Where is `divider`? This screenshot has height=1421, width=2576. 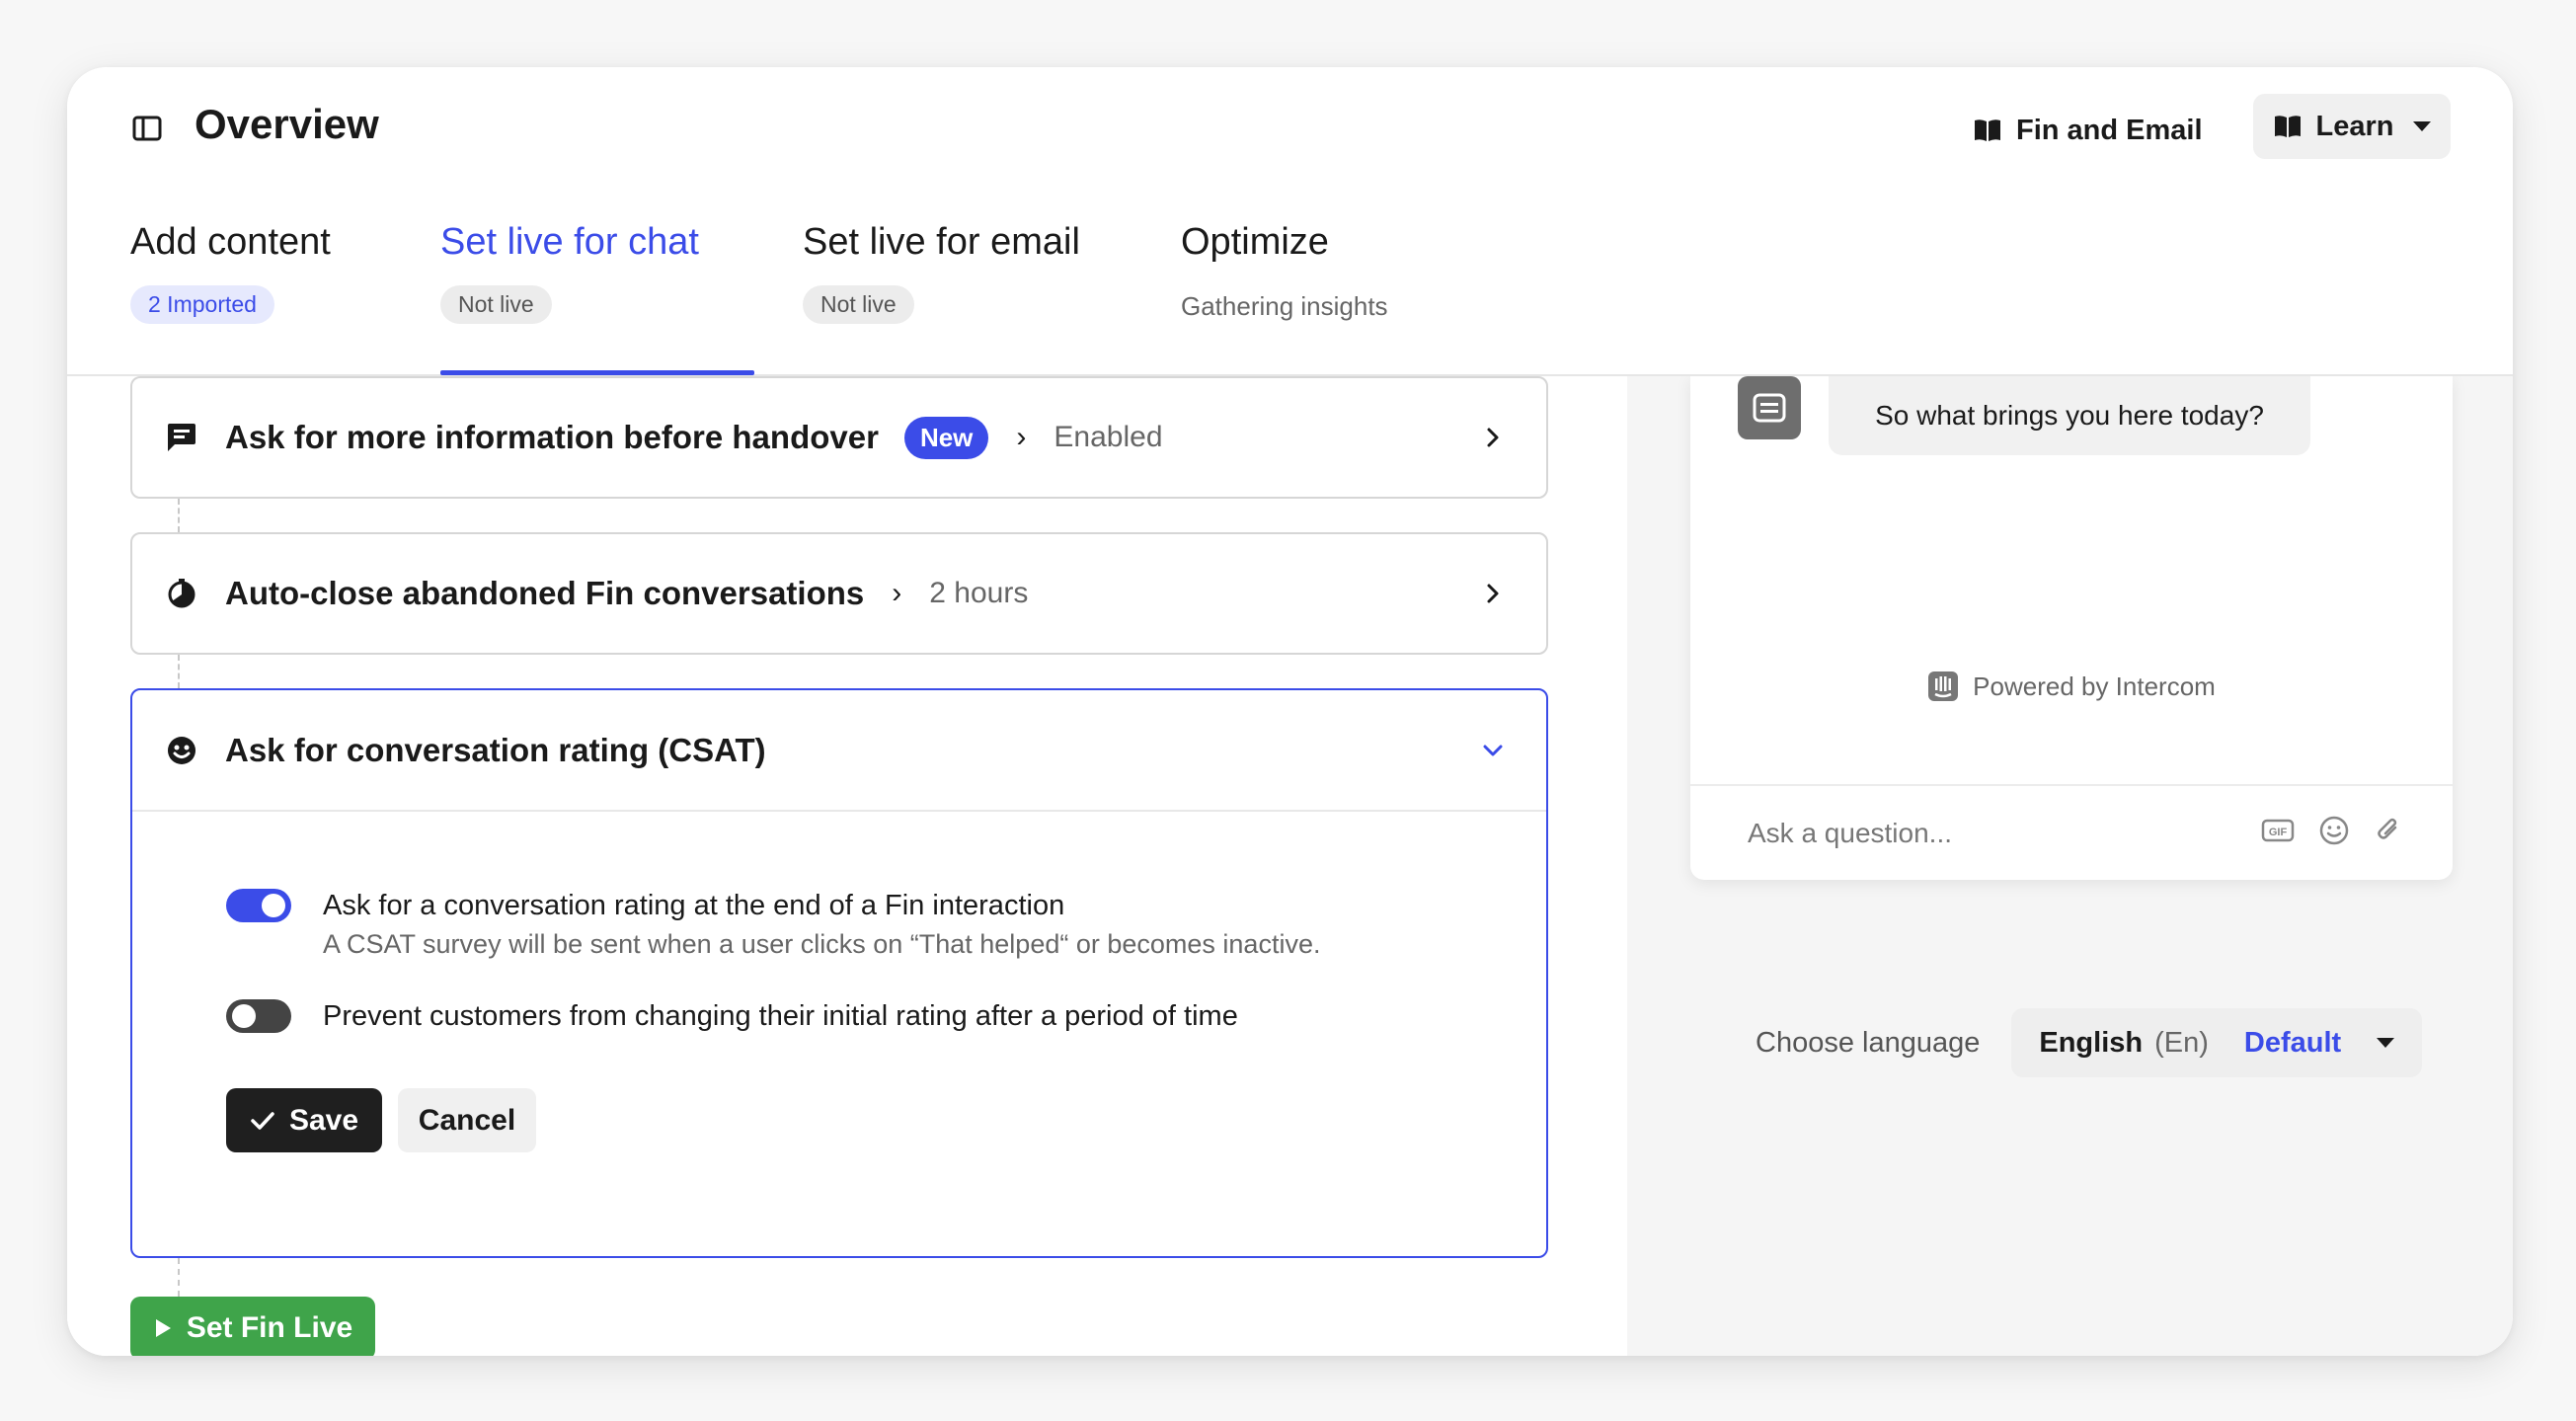
divider is located at coordinates (839, 811).